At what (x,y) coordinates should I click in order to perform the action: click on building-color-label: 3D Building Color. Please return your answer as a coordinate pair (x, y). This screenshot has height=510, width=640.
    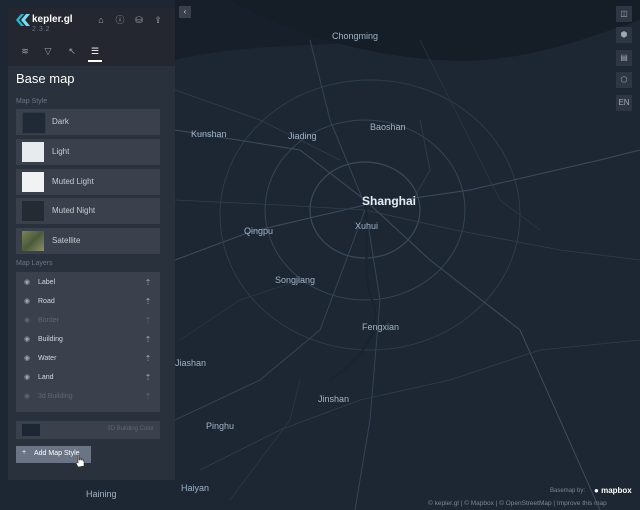
    Looking at the image, I should click on (130, 429).